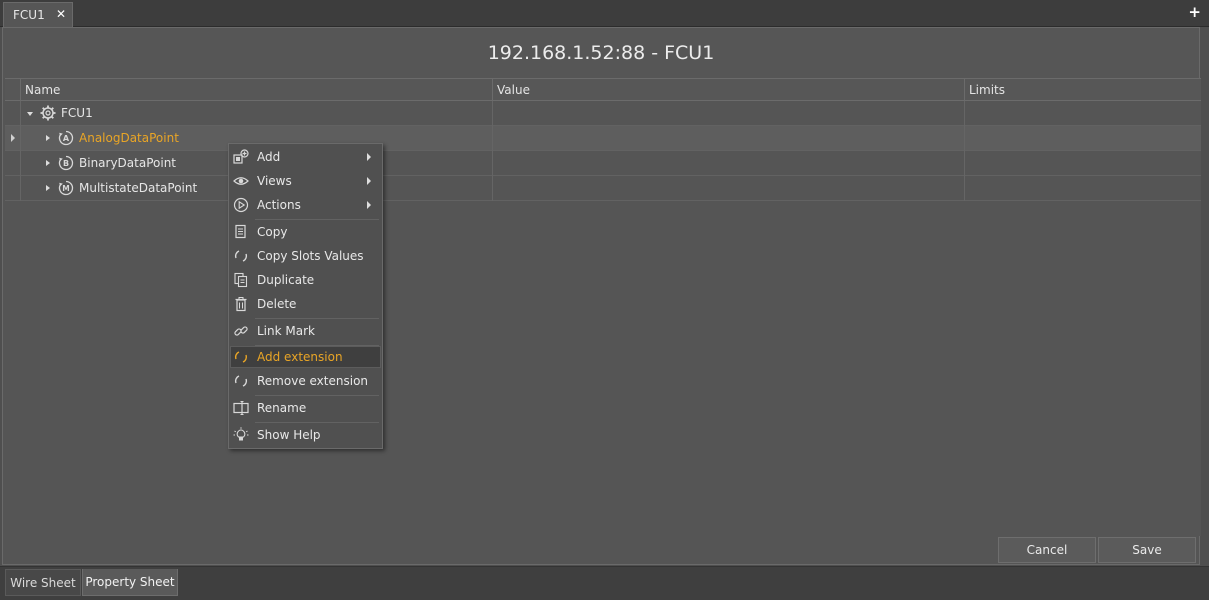  I want to click on menu-item-add-extension: Add extension, so click(305, 357).